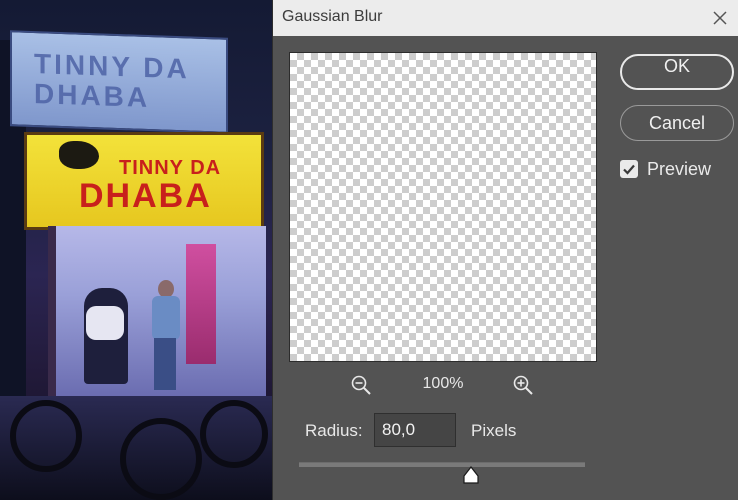 The image size is (738, 500). I want to click on zoom-out-icon, so click(361, 385).